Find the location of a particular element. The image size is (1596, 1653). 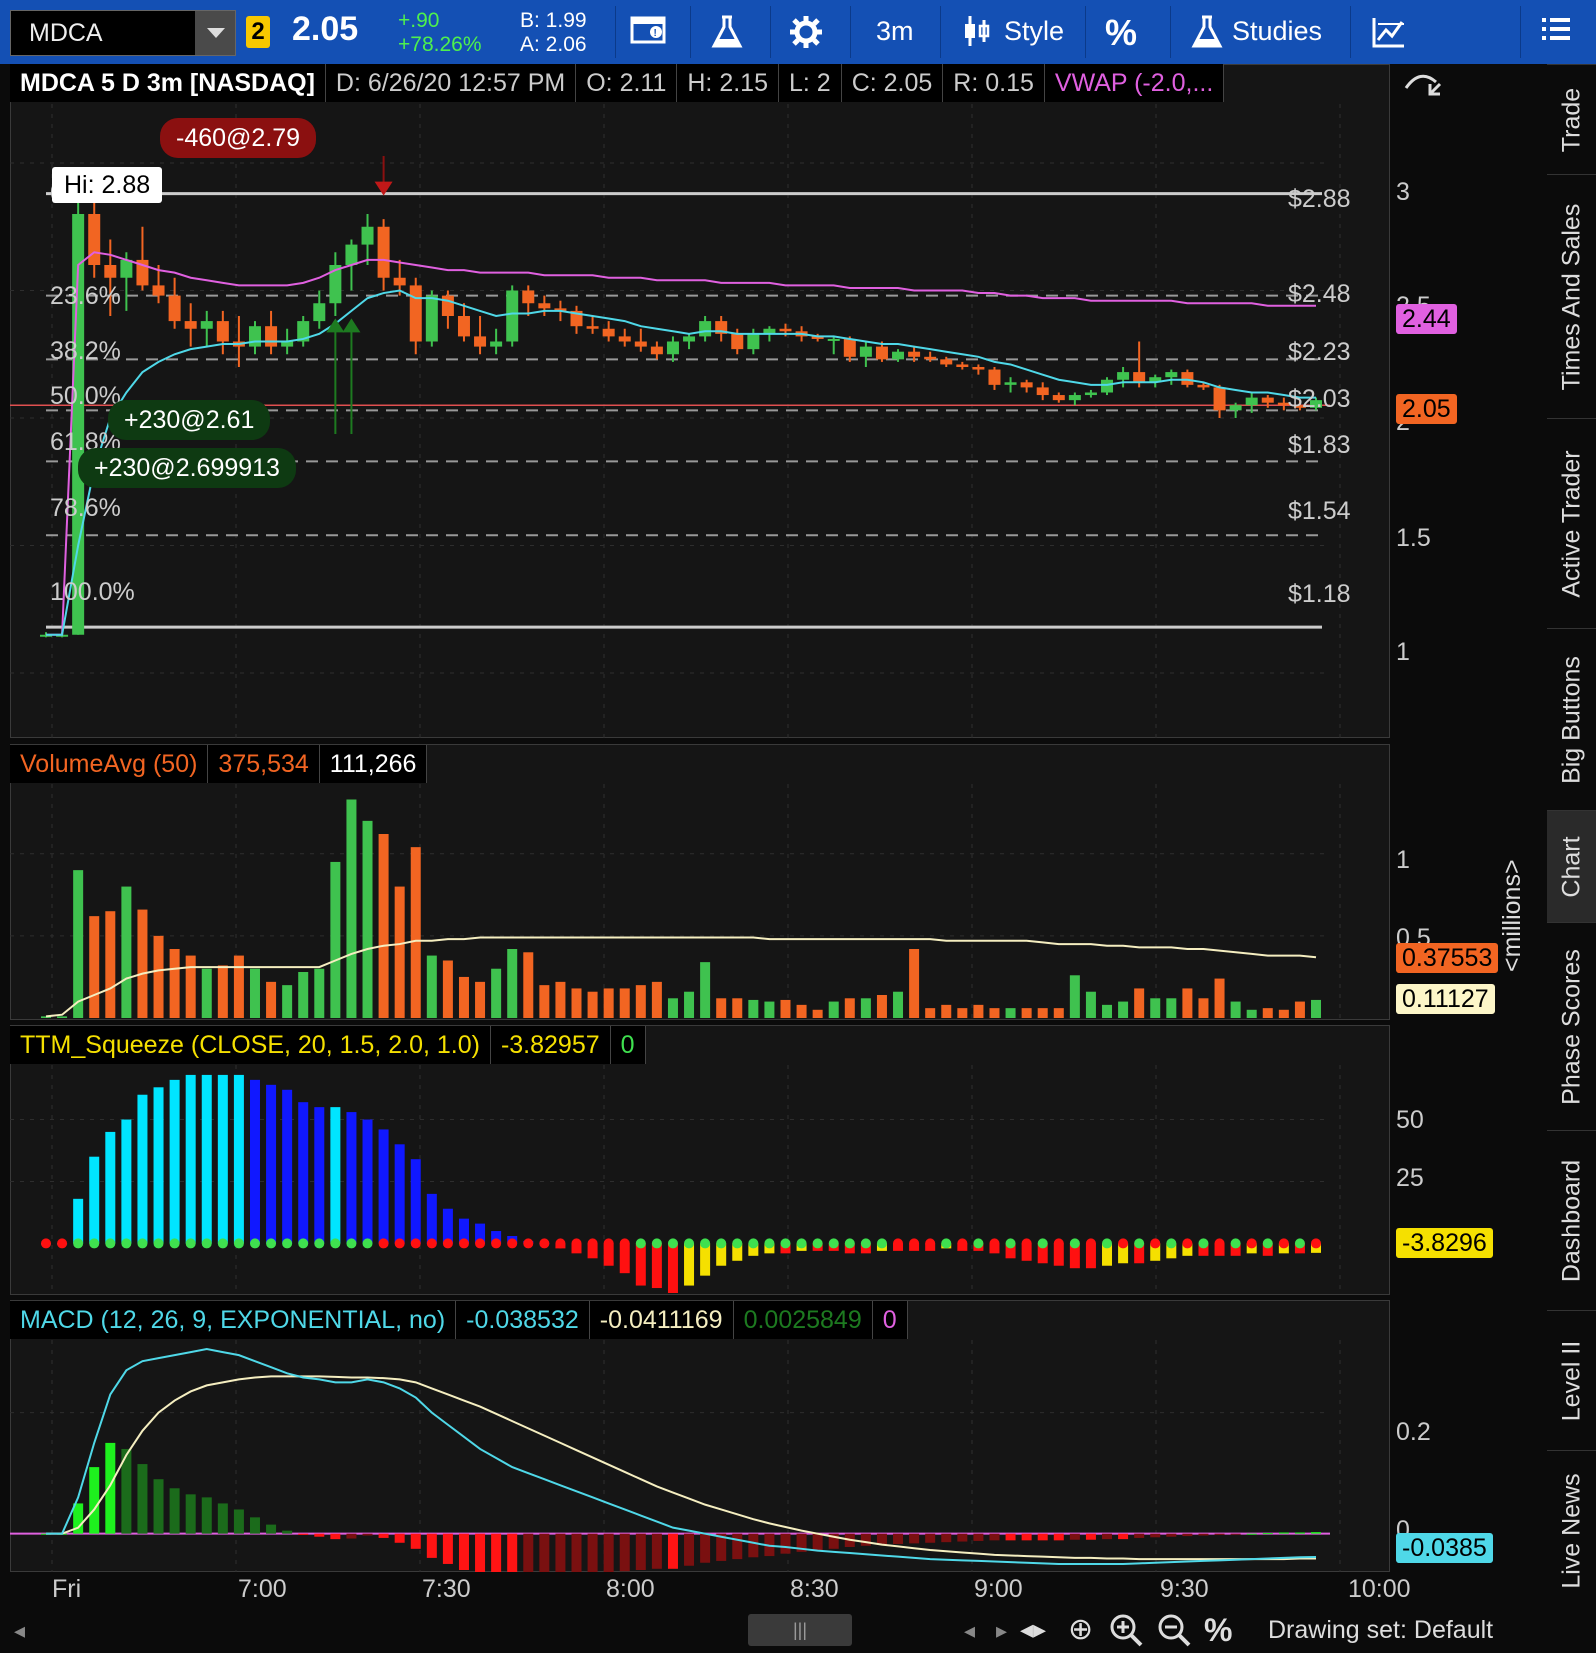

scrollbar-thumb: ||| is located at coordinates (800, 1630).